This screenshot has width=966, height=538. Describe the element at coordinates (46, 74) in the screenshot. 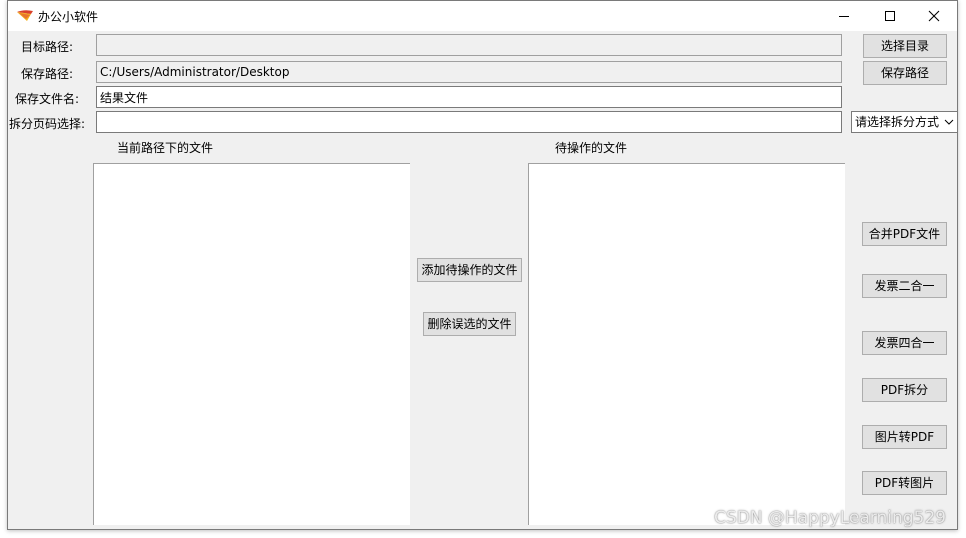

I see `save-path-label: 保存路径:` at that location.